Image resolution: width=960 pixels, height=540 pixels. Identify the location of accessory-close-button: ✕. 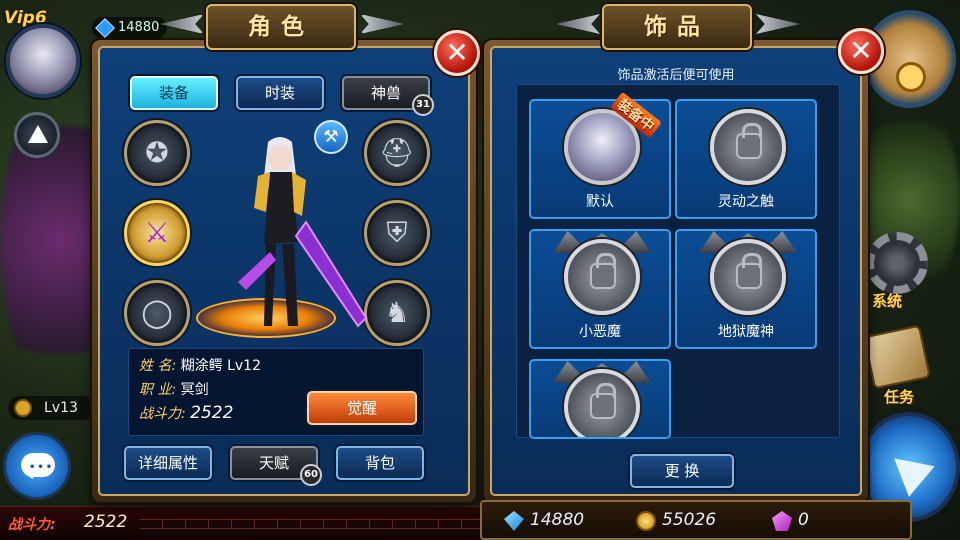
(861, 51).